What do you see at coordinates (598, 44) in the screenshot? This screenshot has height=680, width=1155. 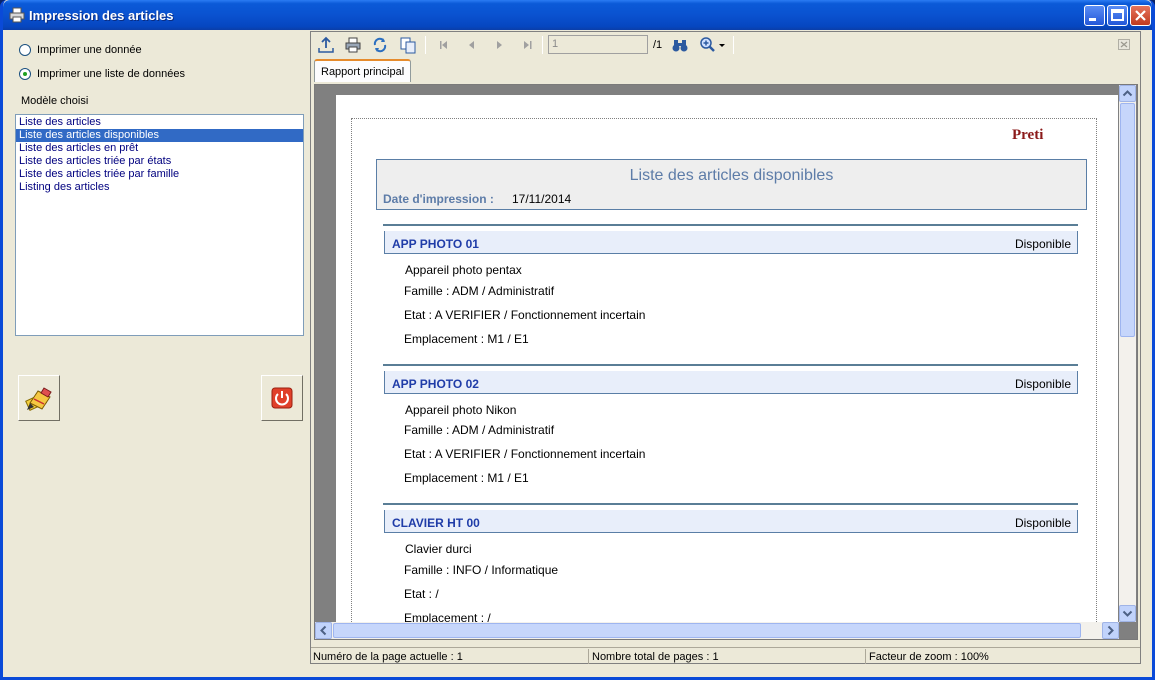 I see `page-number-input: 1` at bounding box center [598, 44].